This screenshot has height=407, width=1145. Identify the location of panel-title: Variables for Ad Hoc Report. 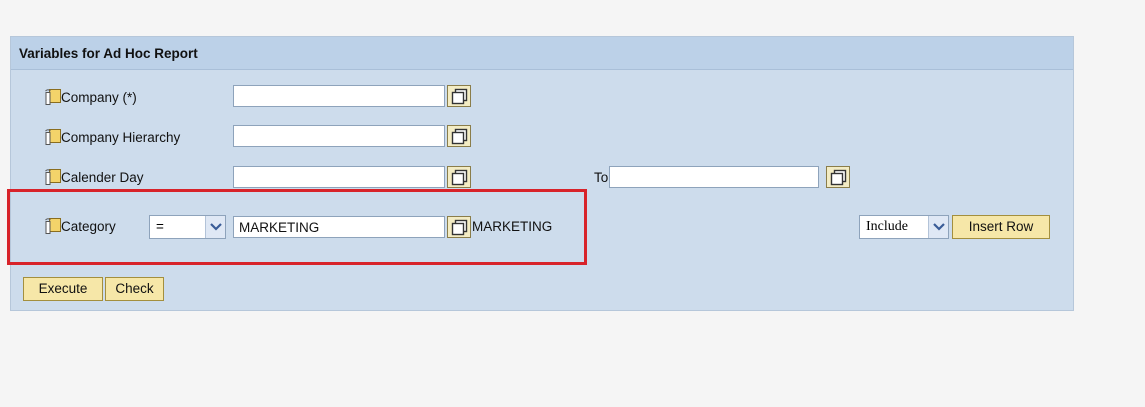
(542, 53).